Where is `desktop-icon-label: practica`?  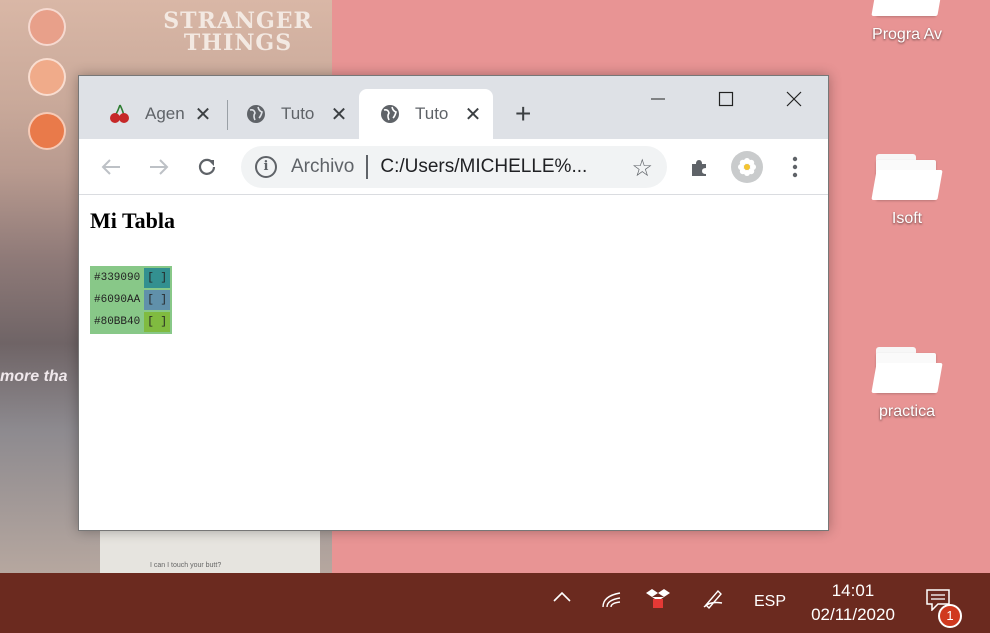
desktop-icon-label: practica is located at coordinates (907, 411).